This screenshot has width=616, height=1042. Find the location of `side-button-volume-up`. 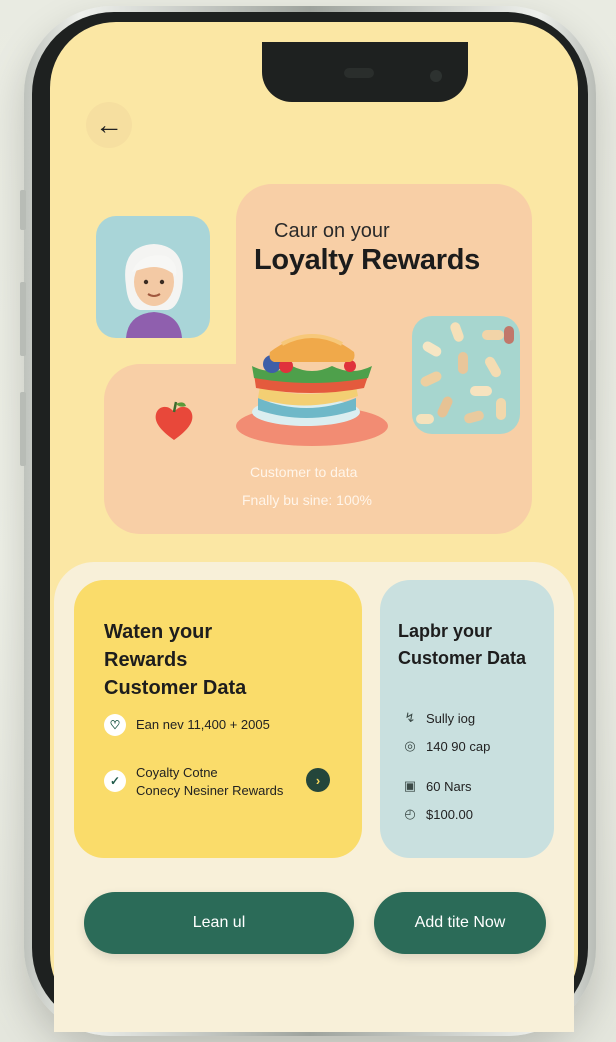

side-button-volume-up is located at coordinates (23, 319).